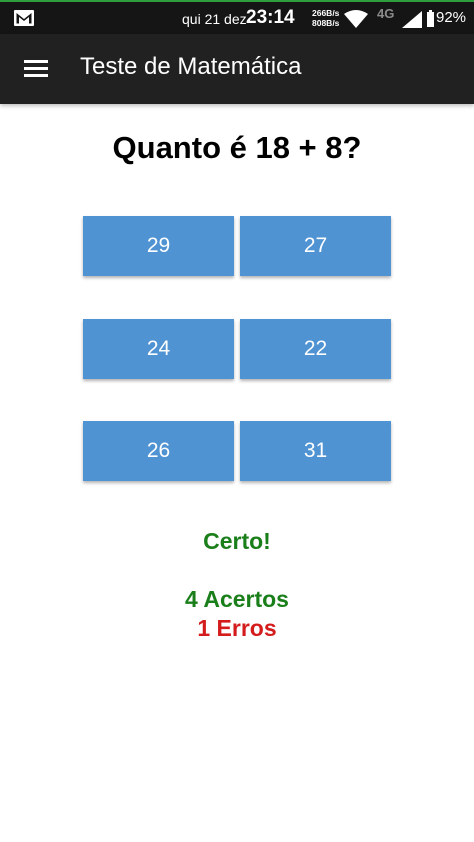  I want to click on app-title: Teste de Matemática, so click(191, 66).